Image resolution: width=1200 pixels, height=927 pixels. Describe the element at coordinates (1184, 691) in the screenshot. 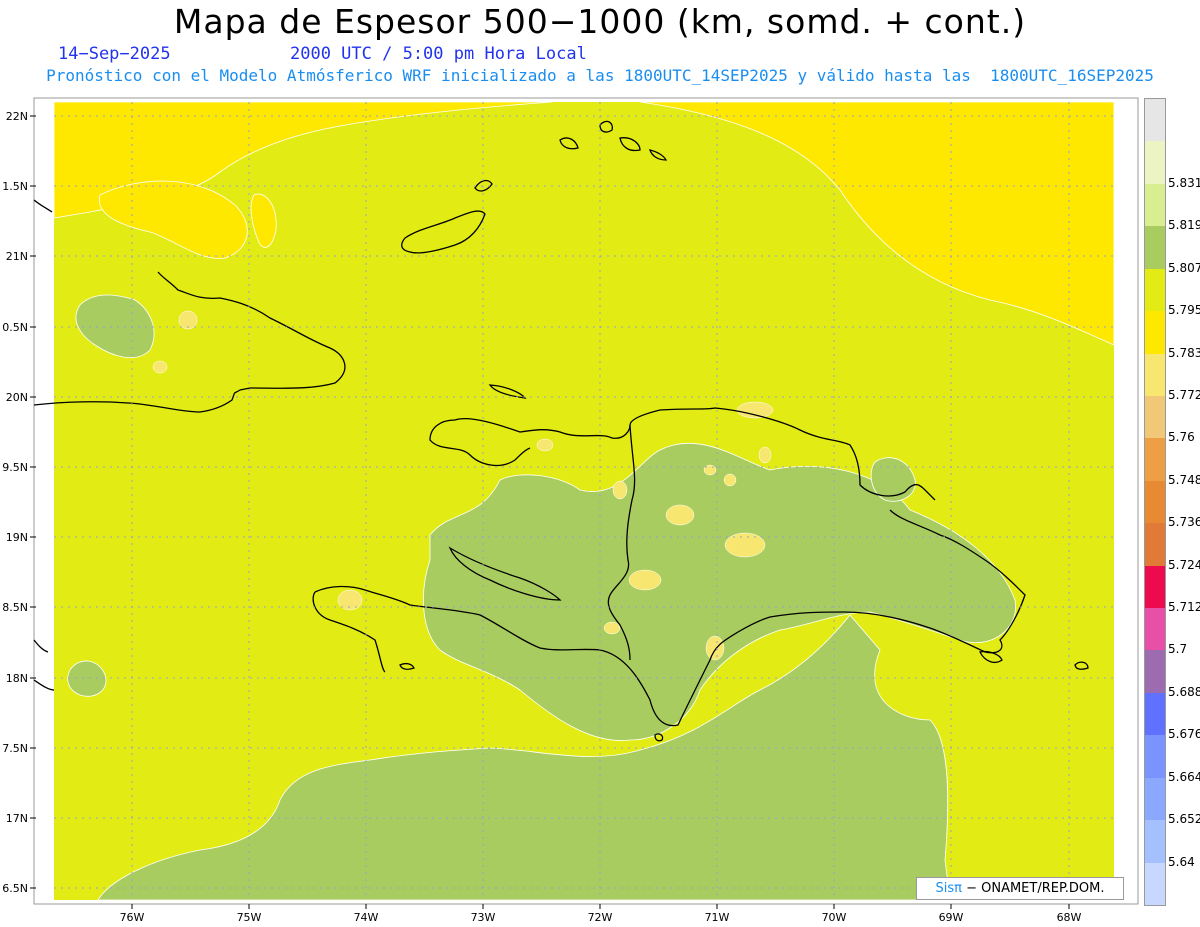

I see `color-scale-label: 5.688` at that location.